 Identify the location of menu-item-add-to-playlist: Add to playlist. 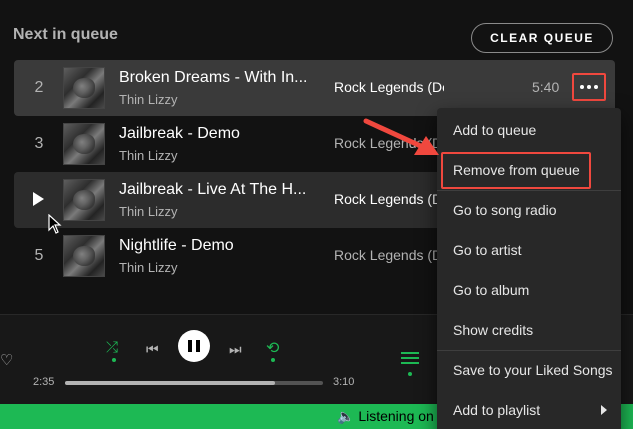
(529, 409).